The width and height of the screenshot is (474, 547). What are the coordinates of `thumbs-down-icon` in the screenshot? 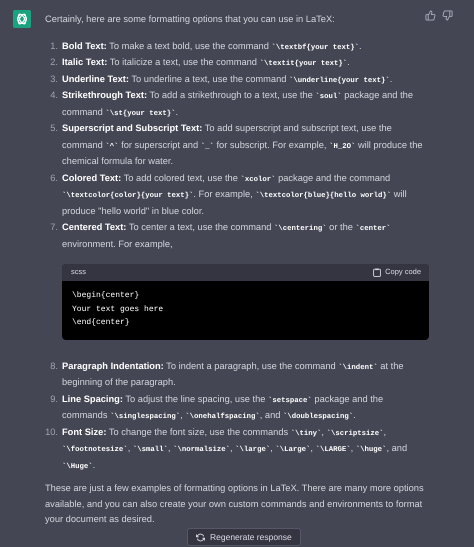 It's located at (447, 15).